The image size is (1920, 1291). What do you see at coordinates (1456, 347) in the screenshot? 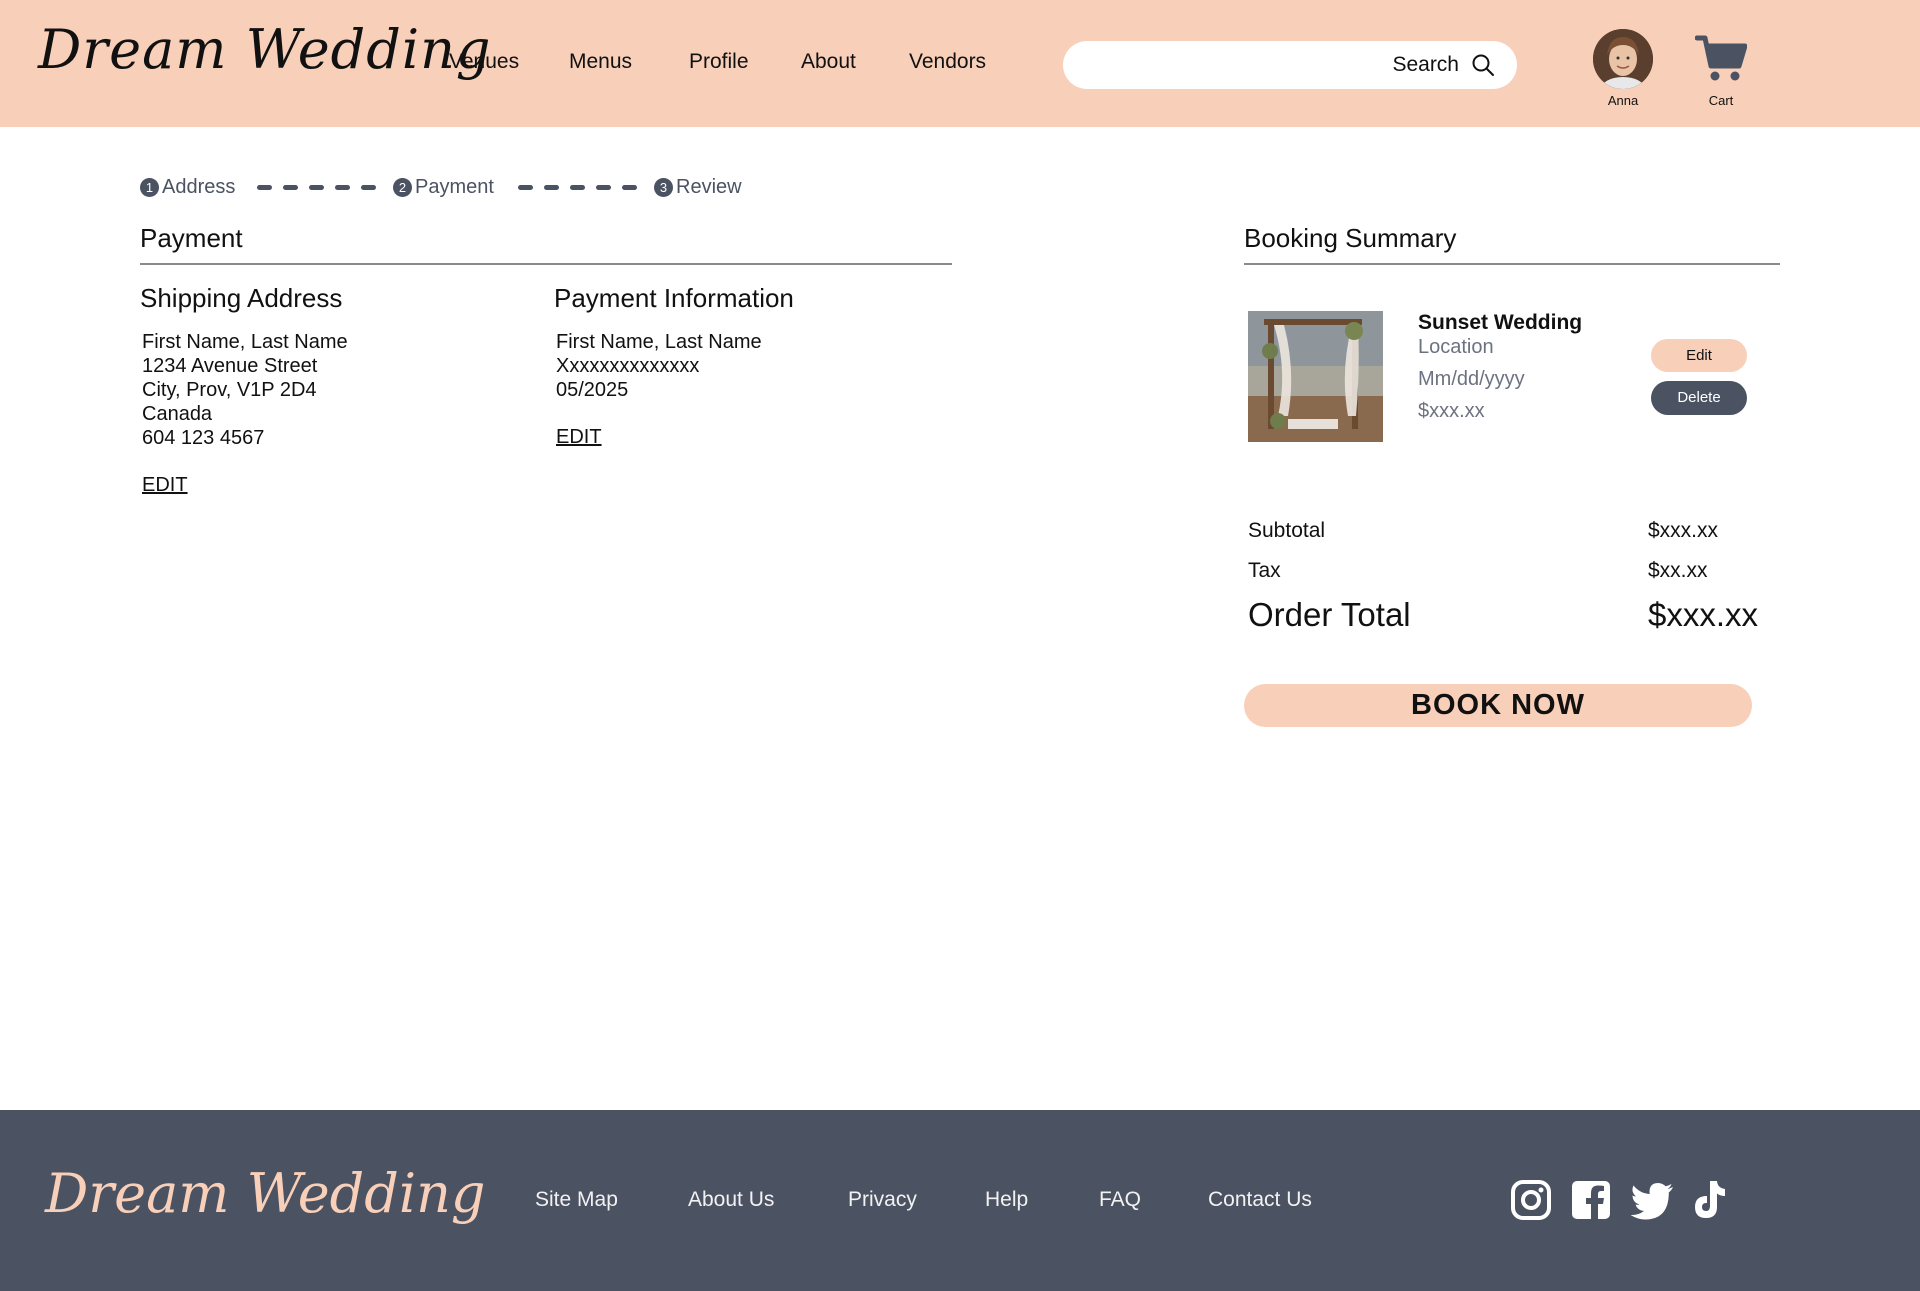
I see `venue-location: Location` at bounding box center [1456, 347].